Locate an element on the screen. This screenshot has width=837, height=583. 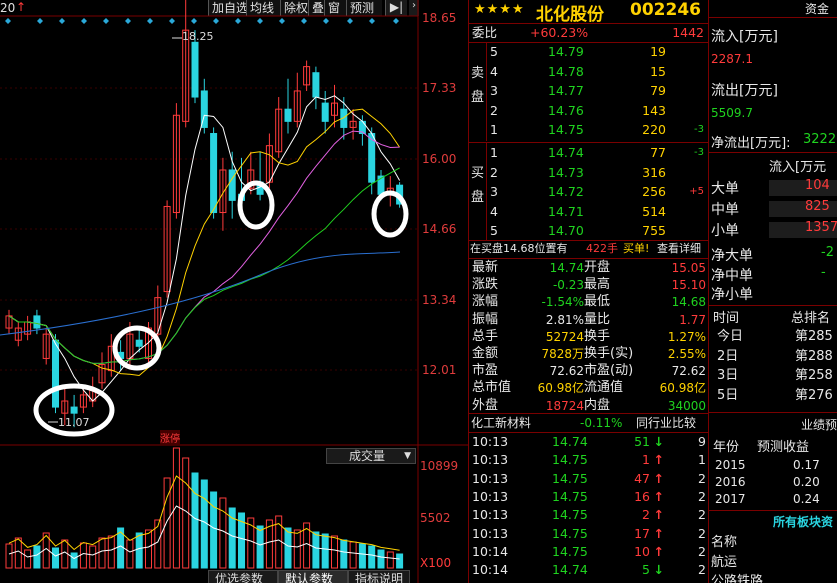
tick-time: 10:14 is located at coordinates (490, 570).